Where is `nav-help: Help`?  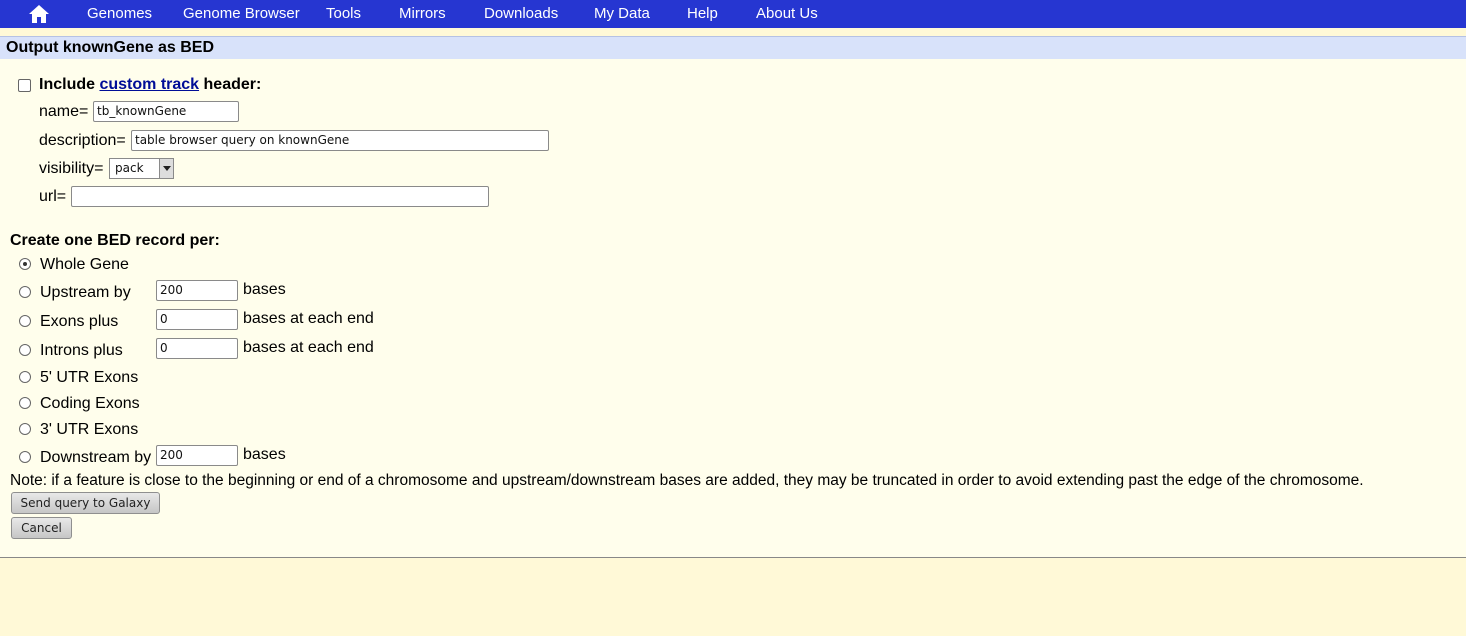
nav-help: Help is located at coordinates (702, 14).